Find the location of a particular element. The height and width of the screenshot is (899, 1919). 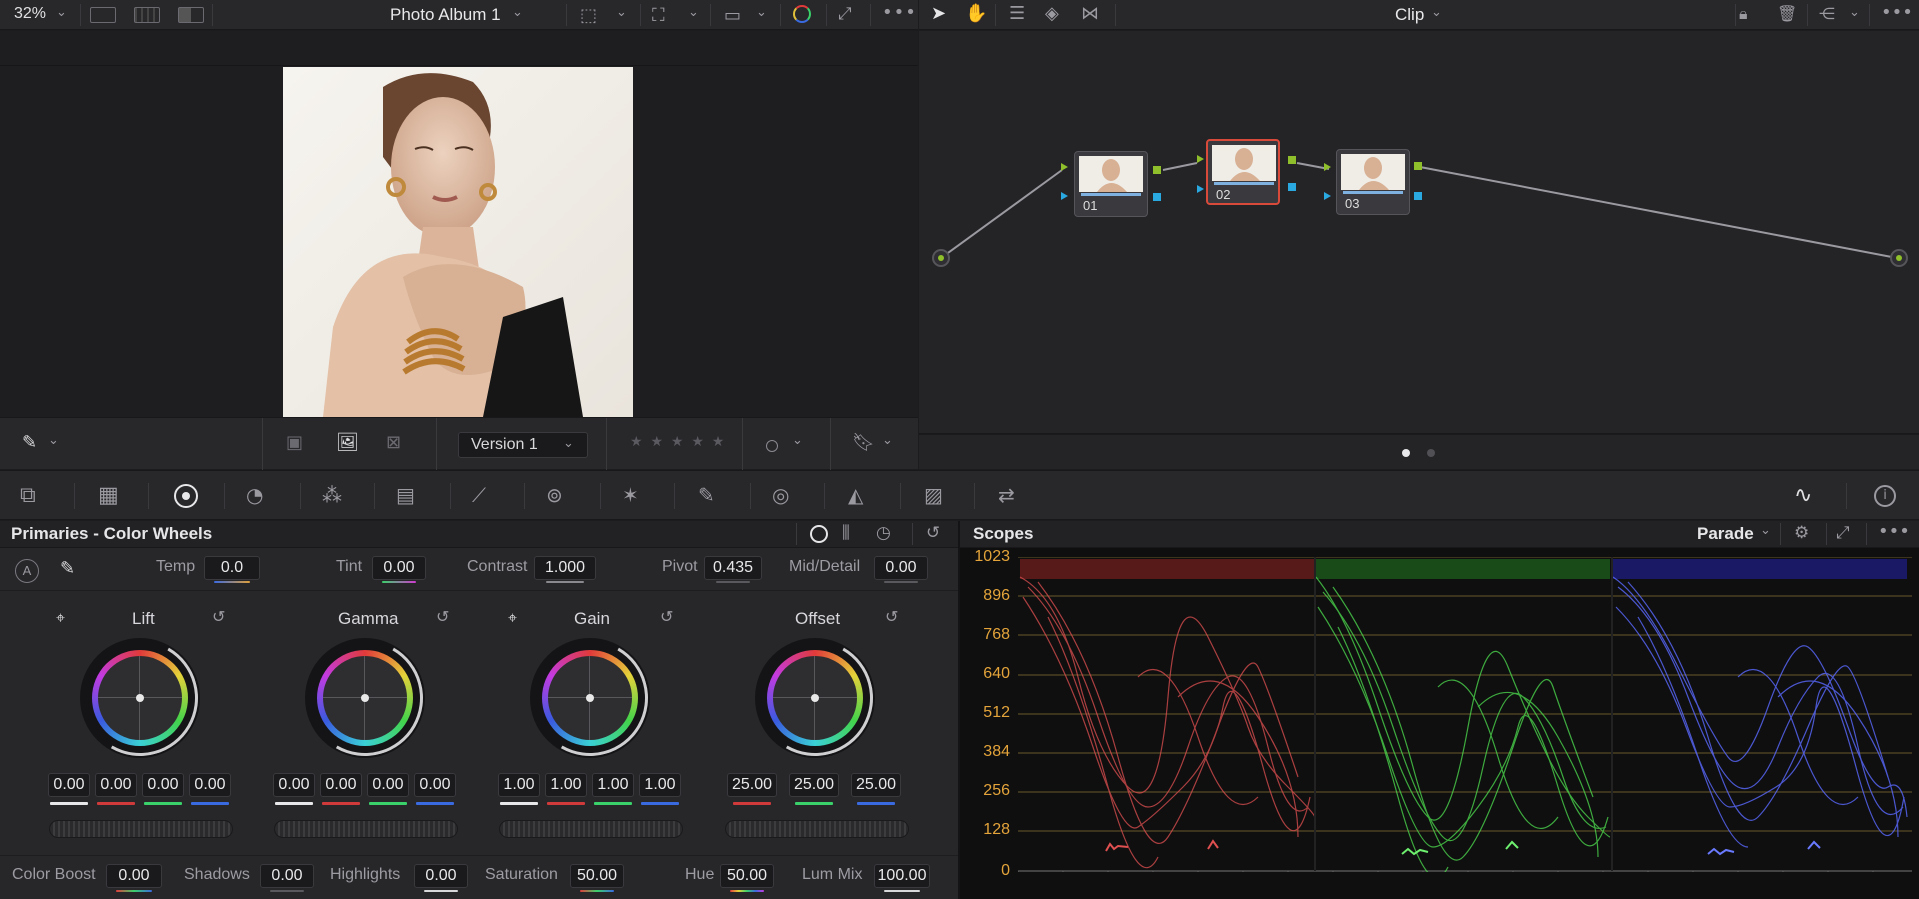

color-match-icon: ▦ is located at coordinates (108, 495).